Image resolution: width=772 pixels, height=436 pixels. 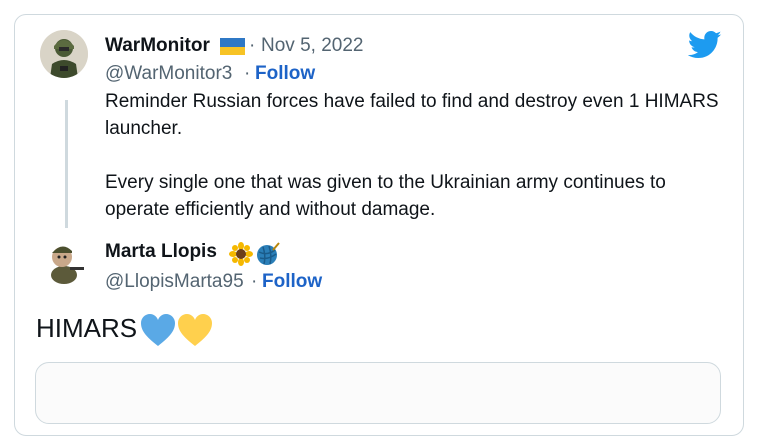 I want to click on reply-tweet-text: HIMARS, so click(x=87, y=328).